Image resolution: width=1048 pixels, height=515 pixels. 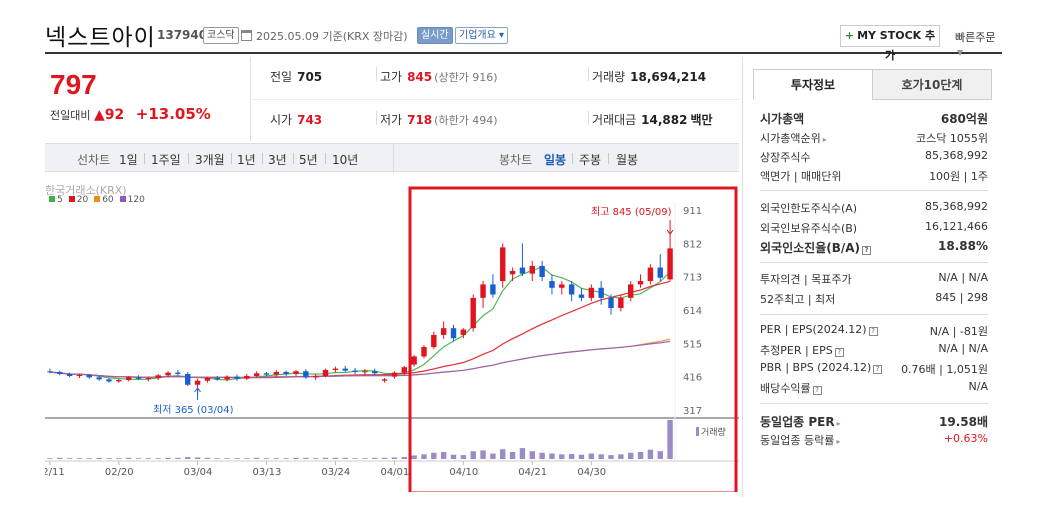 What do you see at coordinates (277, 159) in the screenshot?
I see `period-3y: 3년` at bounding box center [277, 159].